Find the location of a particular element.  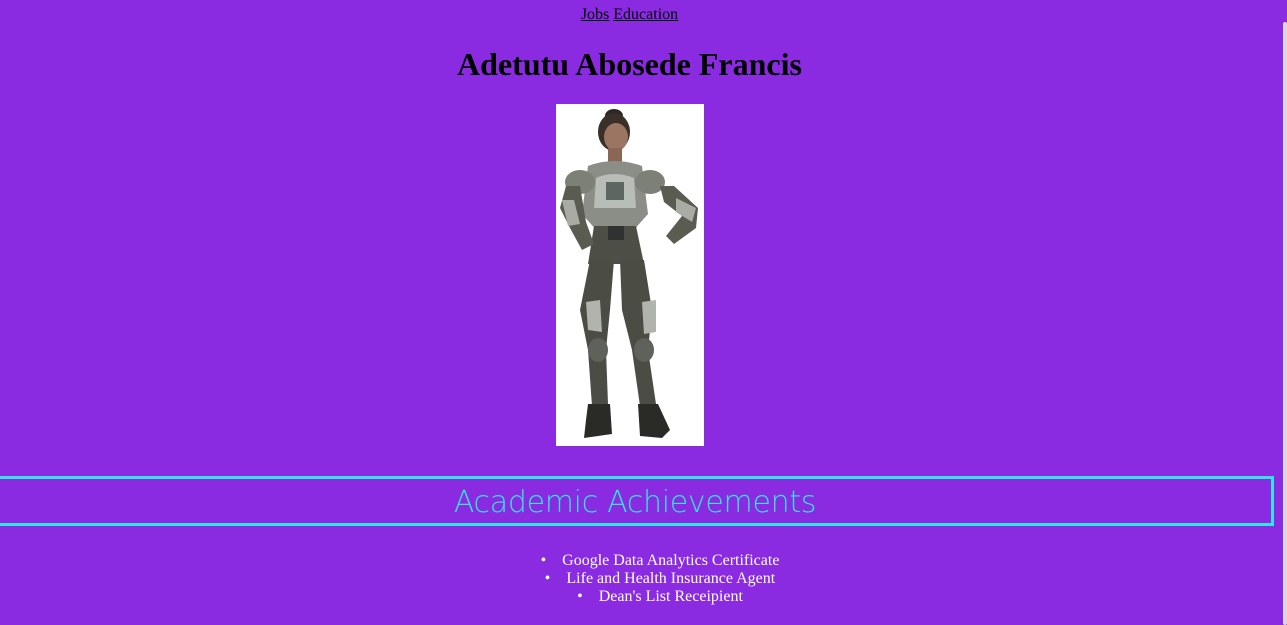

nav-link-education: Education is located at coordinates (645, 14).